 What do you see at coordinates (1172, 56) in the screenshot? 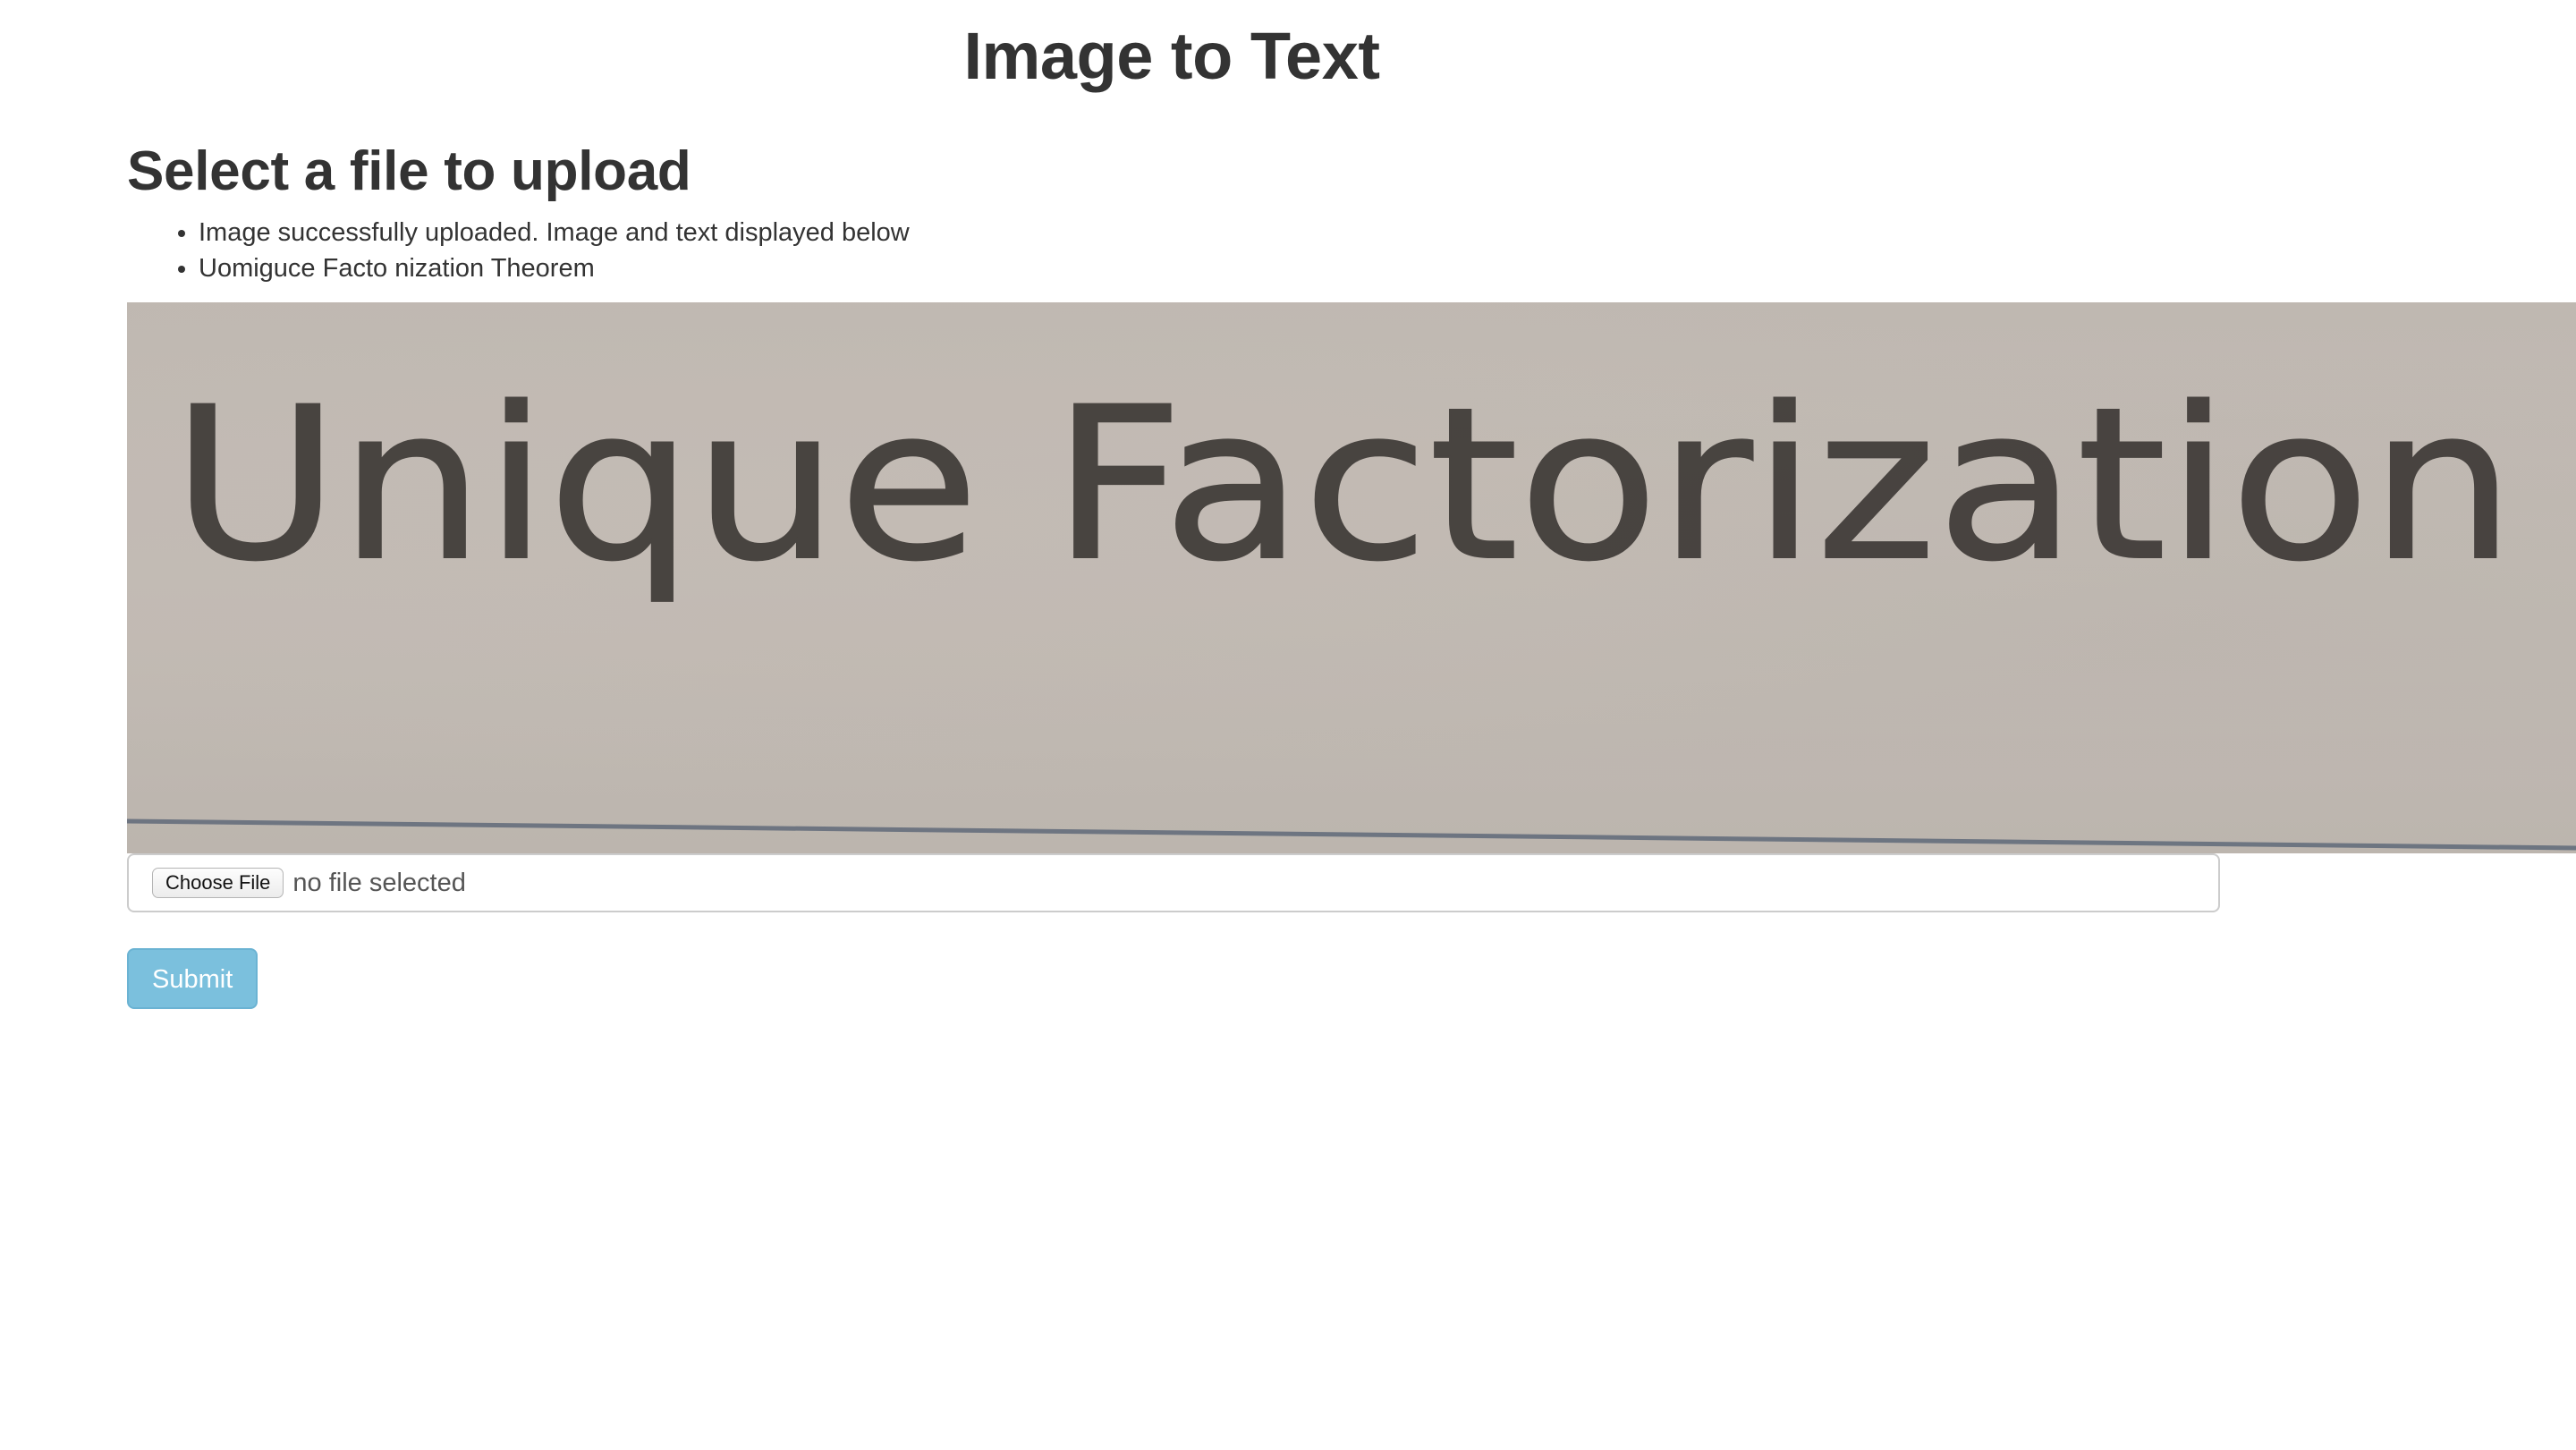
I see `page-title: Image to Text` at bounding box center [1172, 56].